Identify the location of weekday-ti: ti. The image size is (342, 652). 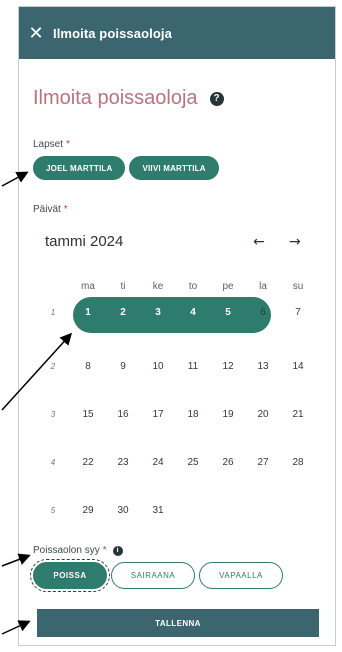
(123, 286).